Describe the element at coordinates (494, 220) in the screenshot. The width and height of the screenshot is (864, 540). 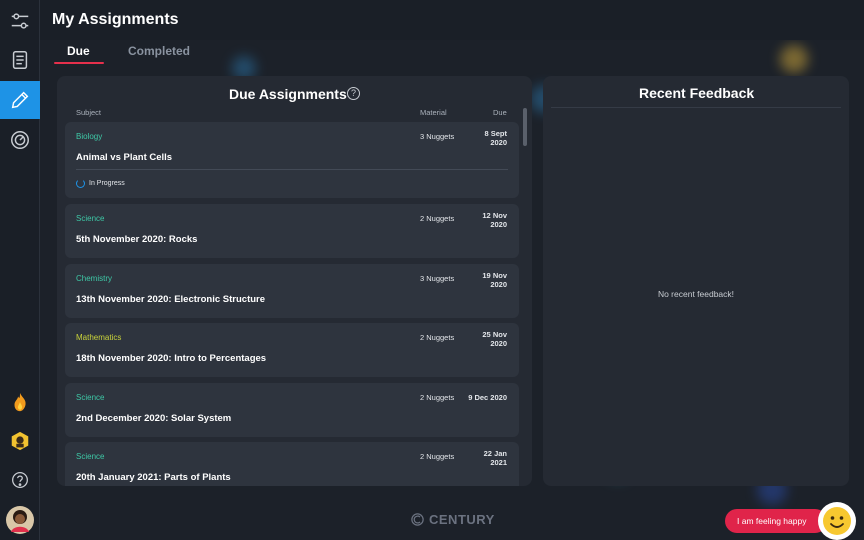
I see `assignment-due-date: 12 Nov 2020` at that location.